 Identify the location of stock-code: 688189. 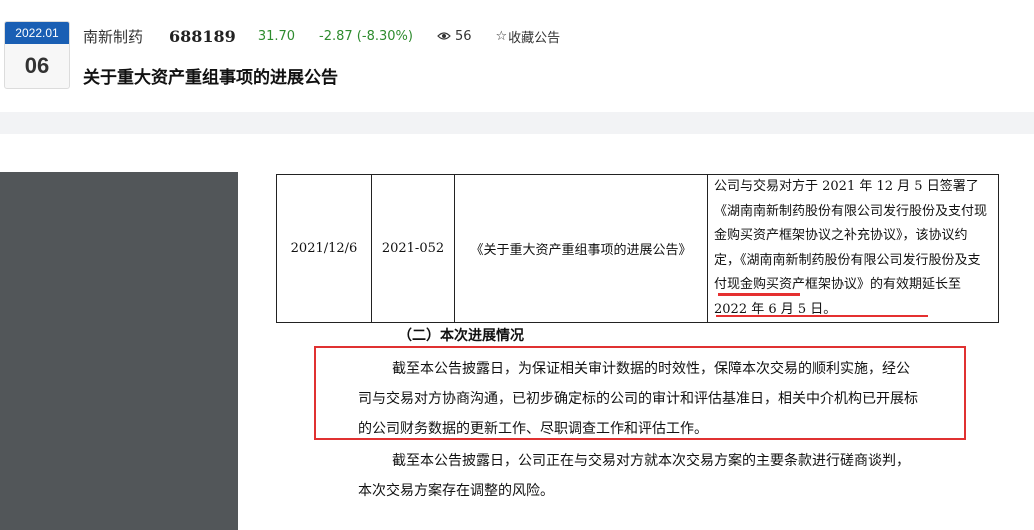
(202, 36).